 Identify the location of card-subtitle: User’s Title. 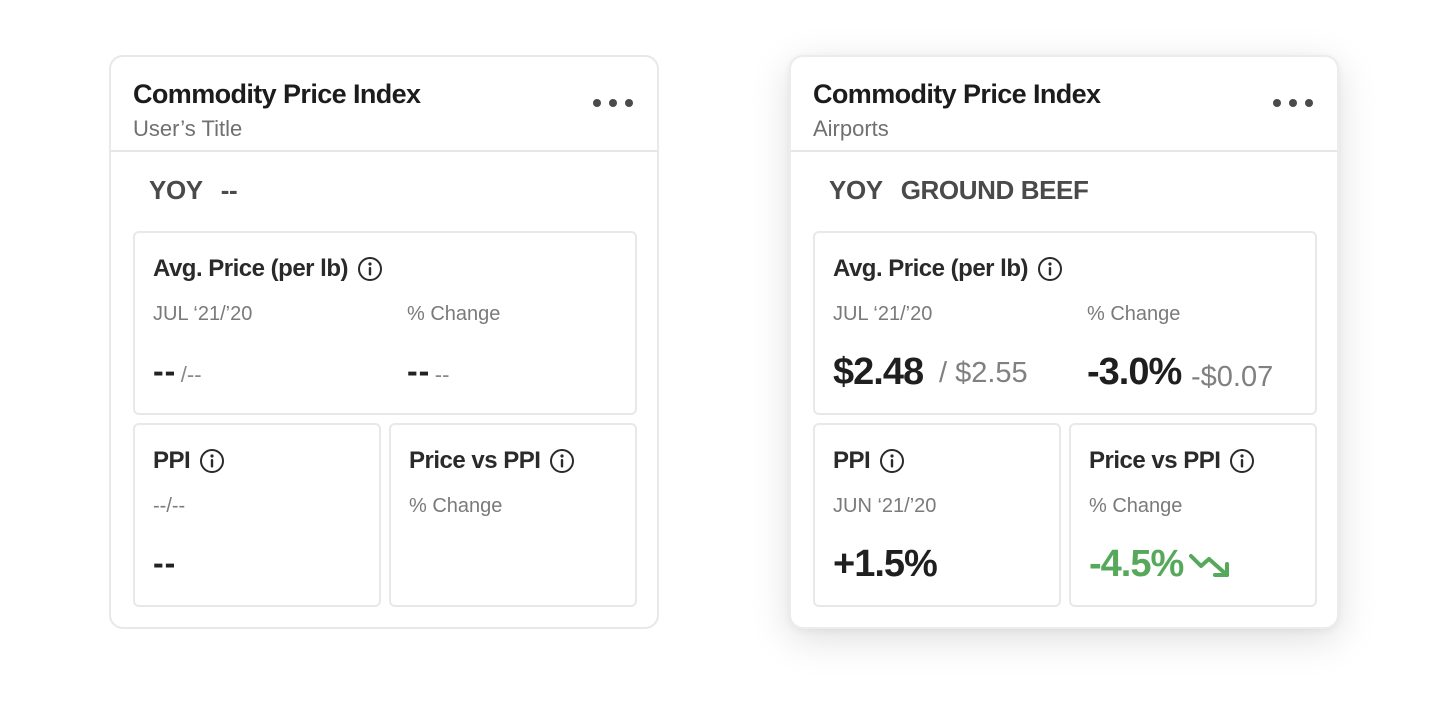
(188, 128).